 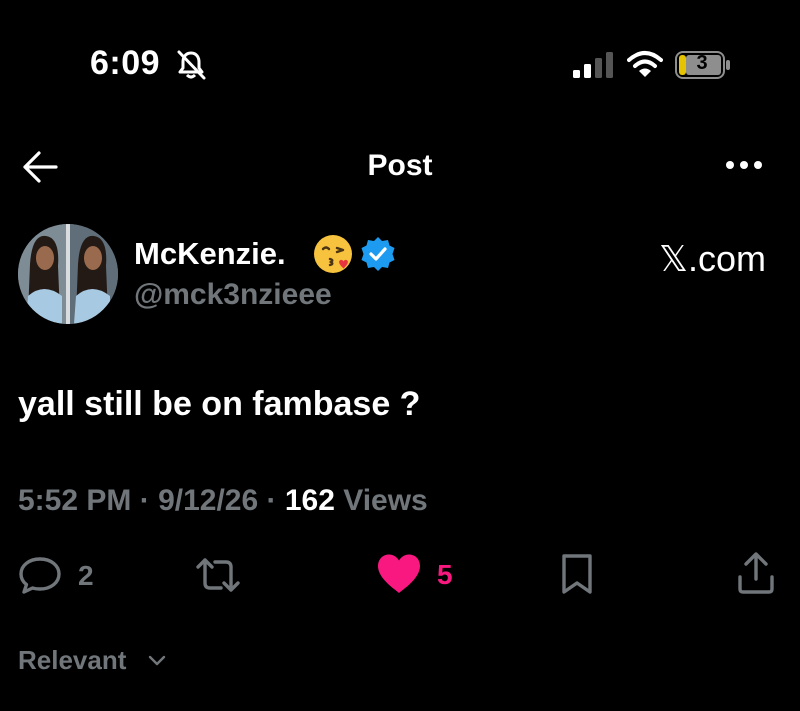 What do you see at coordinates (399, 574) in the screenshot?
I see `heart-icon` at bounding box center [399, 574].